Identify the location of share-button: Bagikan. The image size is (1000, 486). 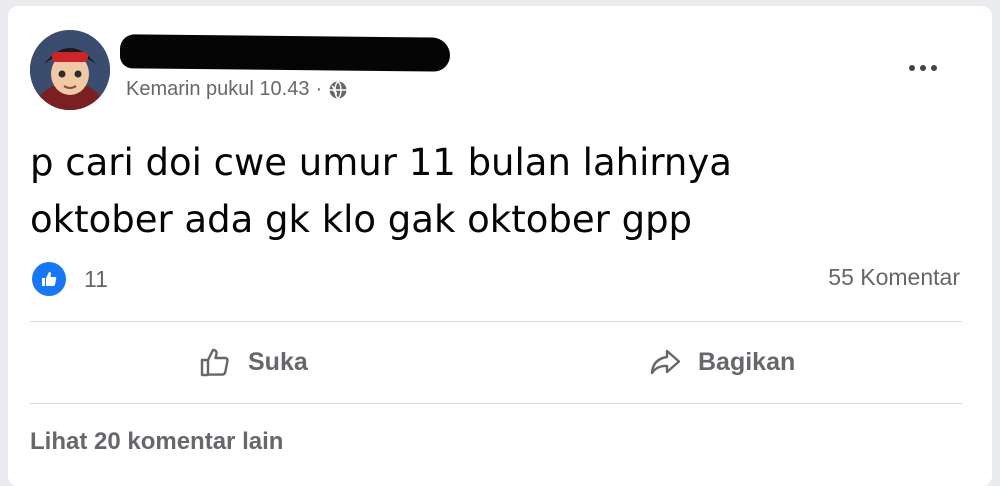
(721, 362).